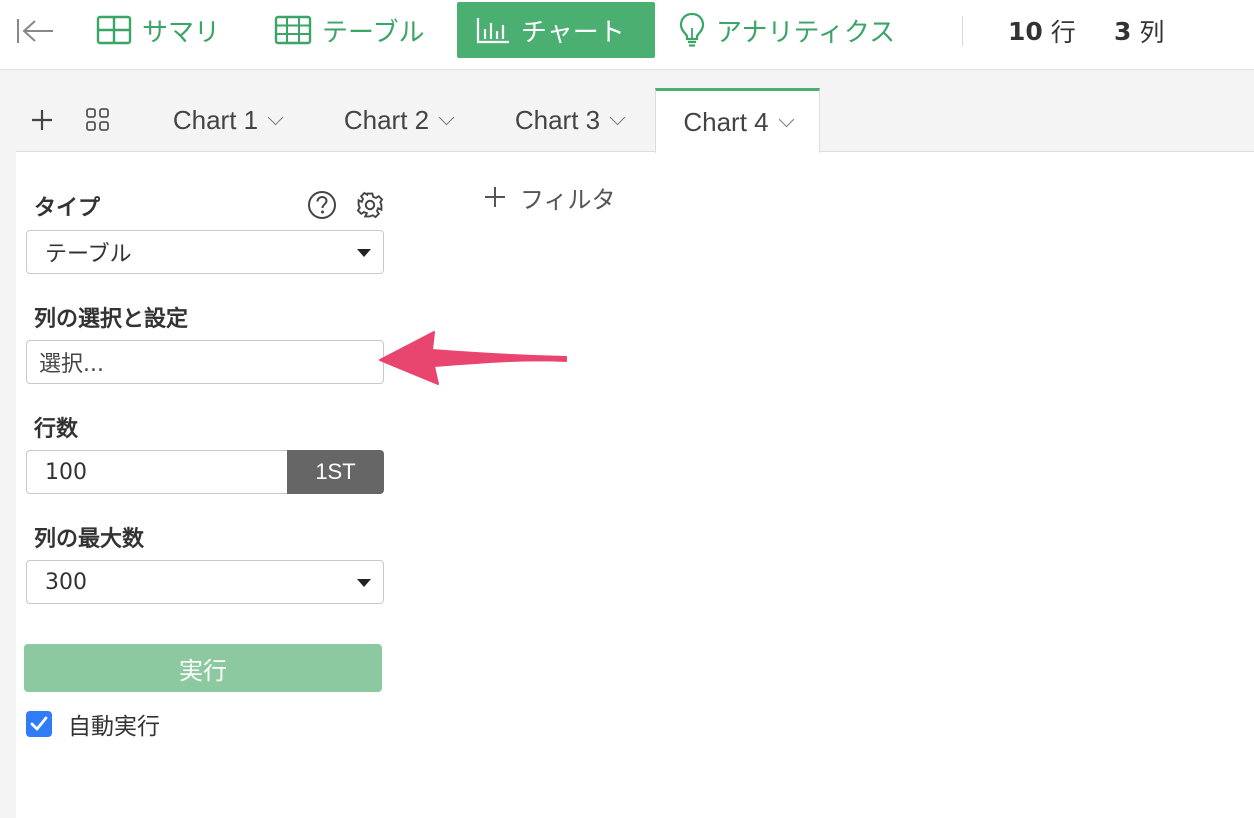 The image size is (1254, 818). Describe the element at coordinates (557, 119) in the screenshot. I see `tab-label: Chart 3` at that location.